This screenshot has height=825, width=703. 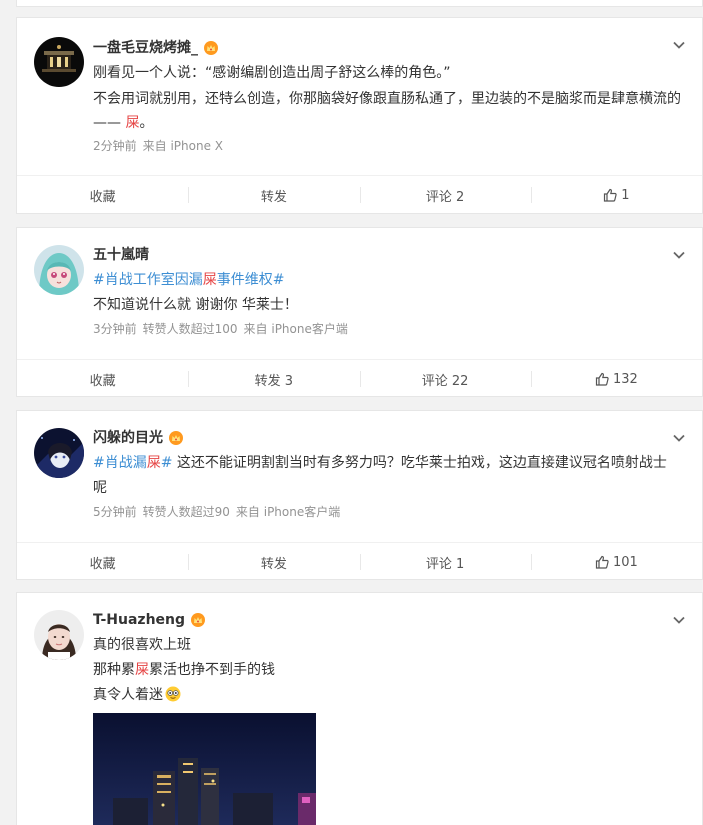 What do you see at coordinates (204, 769) in the screenshot?
I see `post-image` at bounding box center [204, 769].